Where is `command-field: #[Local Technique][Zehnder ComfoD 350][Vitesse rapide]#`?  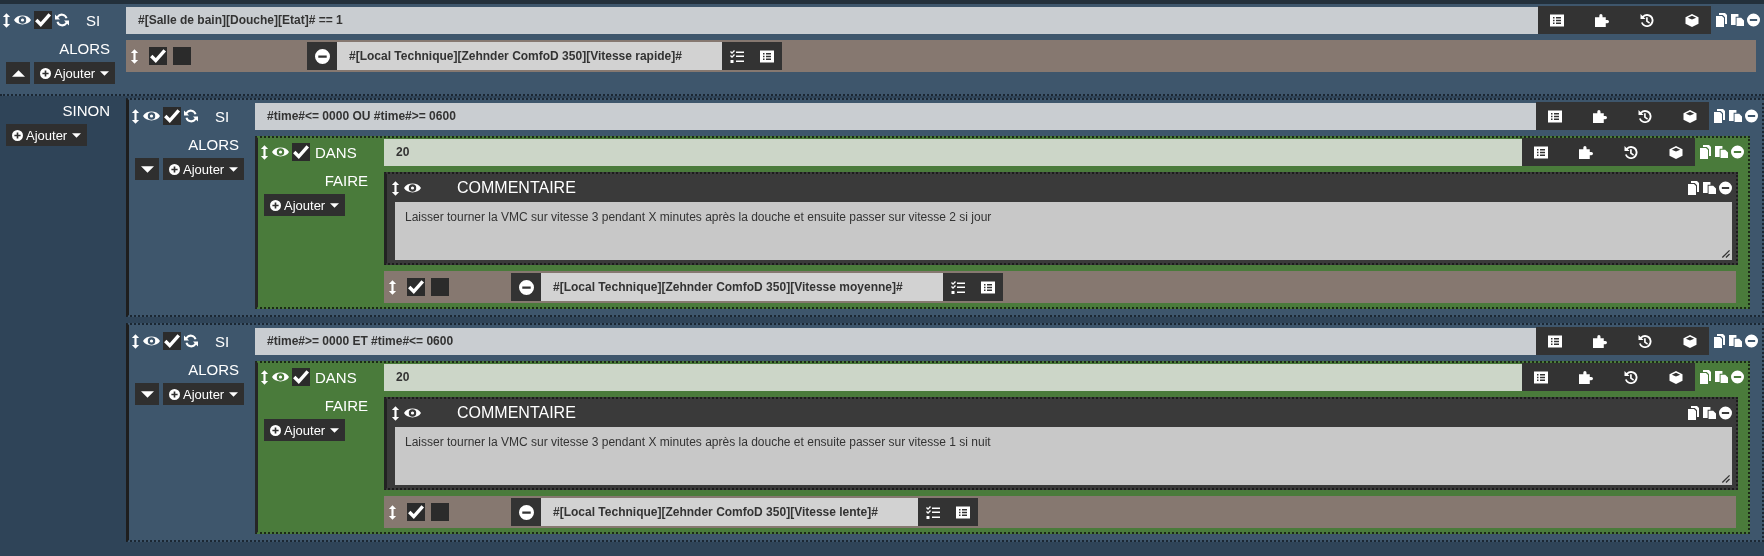 command-field: #[Local Technique][Zehnder ComfoD 350][Vitesse rapide]# is located at coordinates (529, 56).